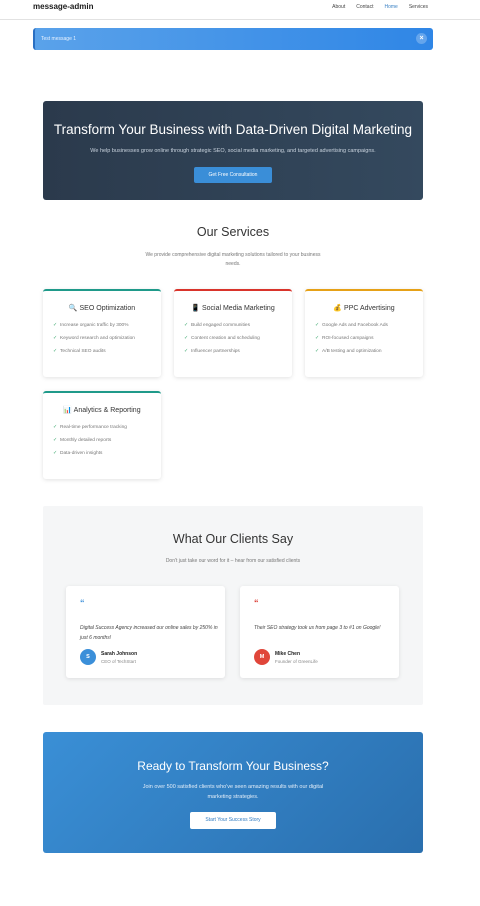 This screenshot has height=906, width=480. What do you see at coordinates (338, 7) in the screenshot?
I see `nav-link-about: About` at bounding box center [338, 7].